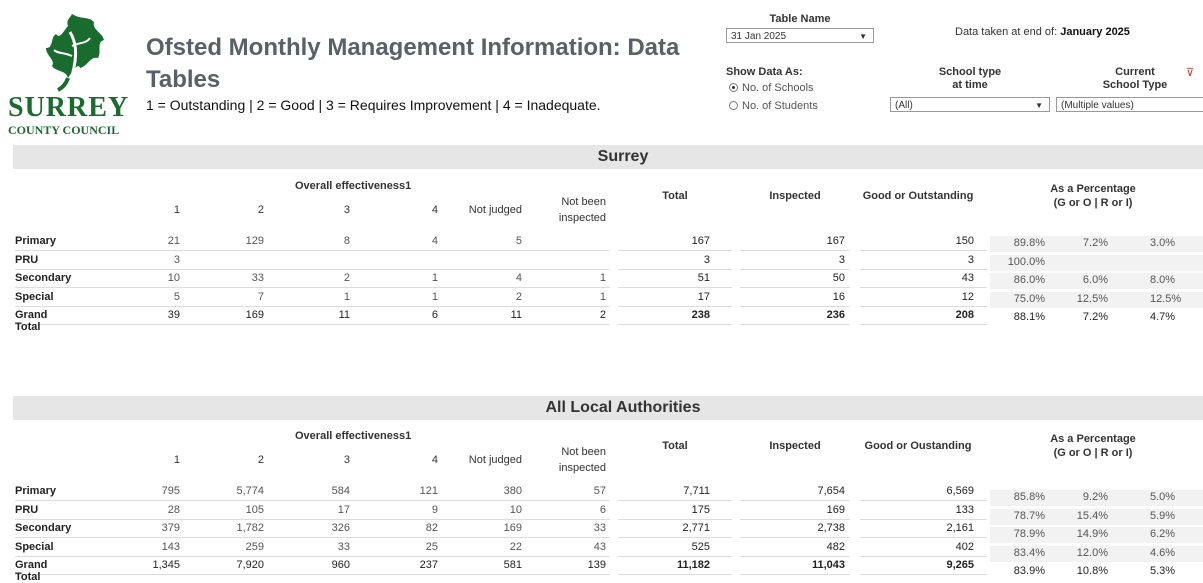  I want to click on percentage-cell: 100.0%, so click(1026, 262).